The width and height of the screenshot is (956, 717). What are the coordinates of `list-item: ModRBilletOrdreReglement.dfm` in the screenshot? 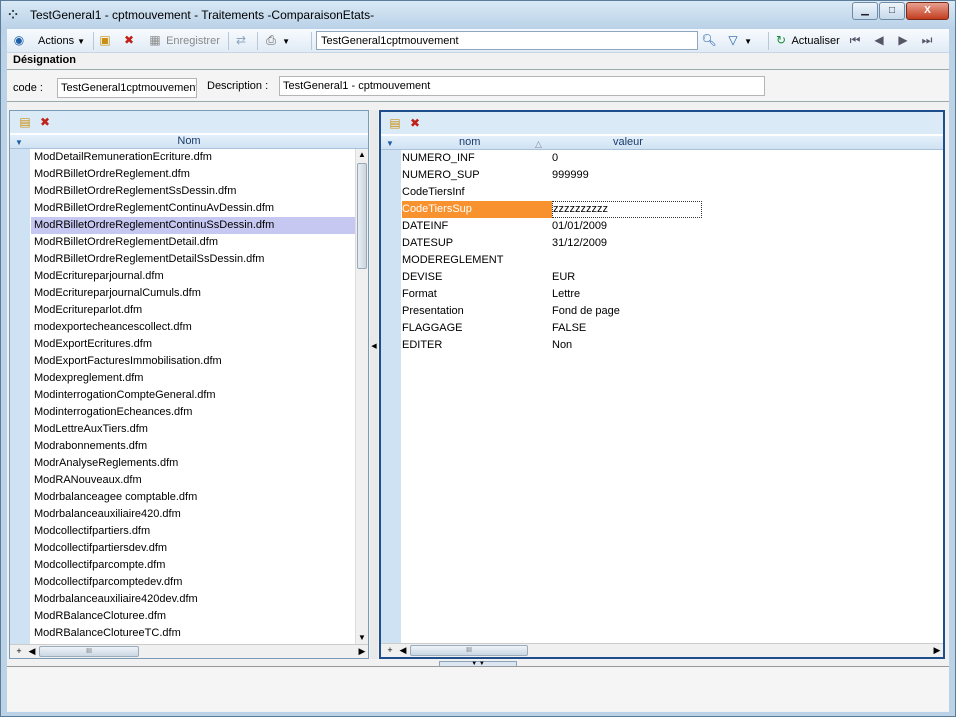 It's located at (193, 174).